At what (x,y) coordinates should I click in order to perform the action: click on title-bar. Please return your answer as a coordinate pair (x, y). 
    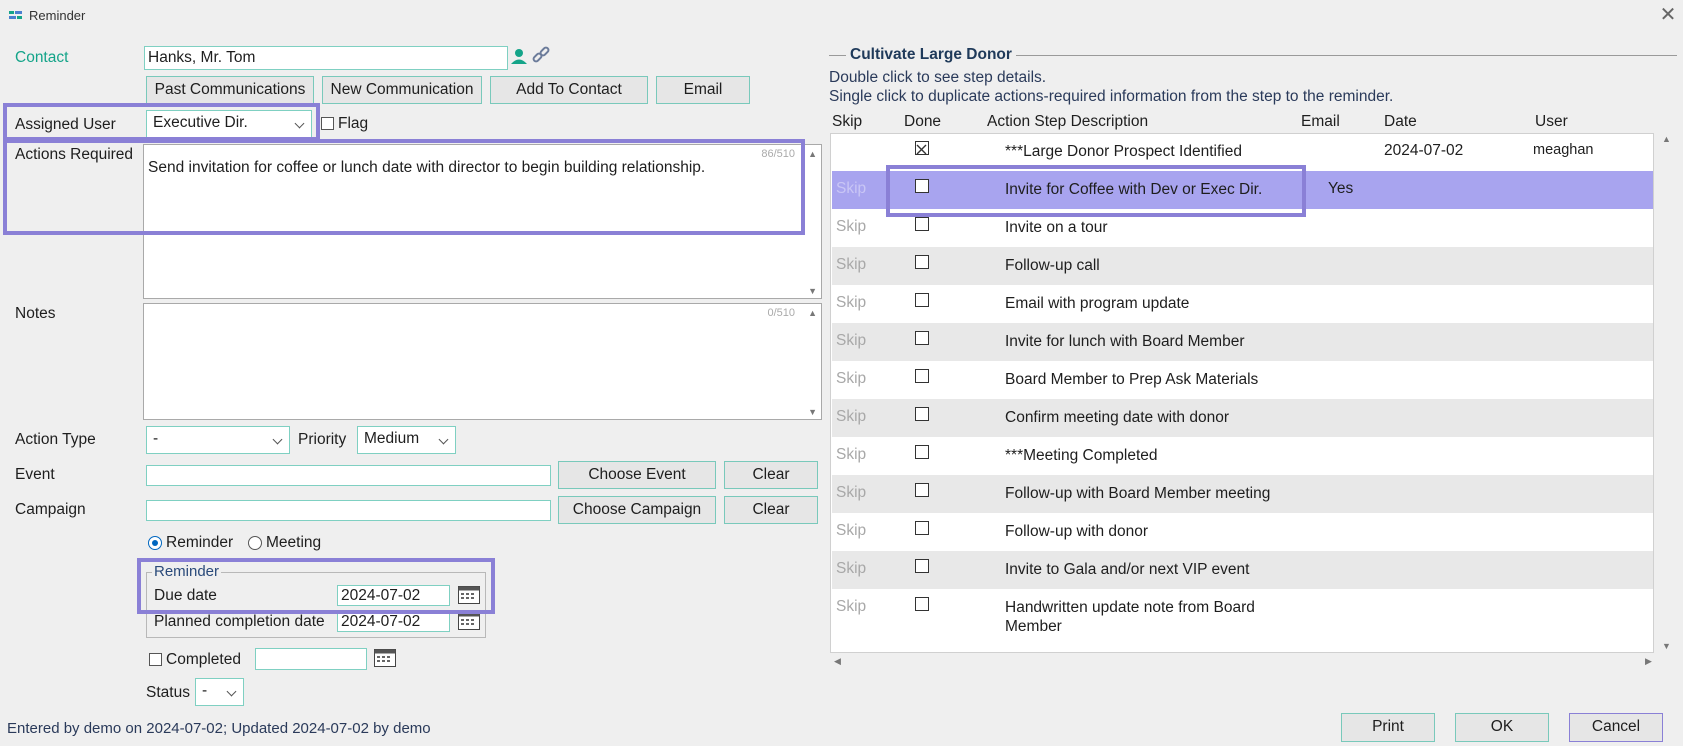
    Looking at the image, I should click on (841, 16).